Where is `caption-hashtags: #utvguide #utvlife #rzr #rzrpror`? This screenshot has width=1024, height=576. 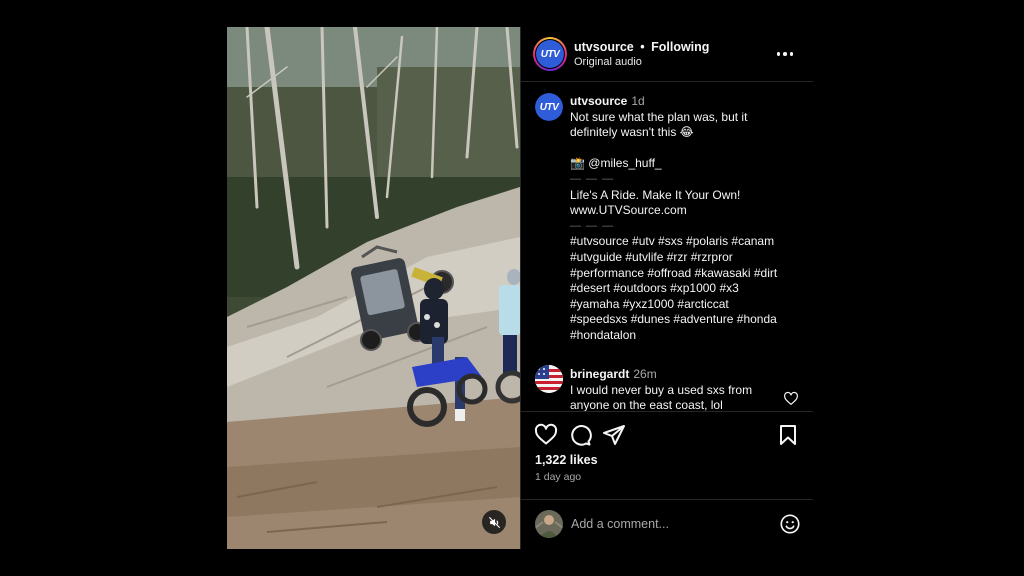
caption-hashtags: #utvguide #utvlife #rzr #rzrpror is located at coordinates (688, 258).